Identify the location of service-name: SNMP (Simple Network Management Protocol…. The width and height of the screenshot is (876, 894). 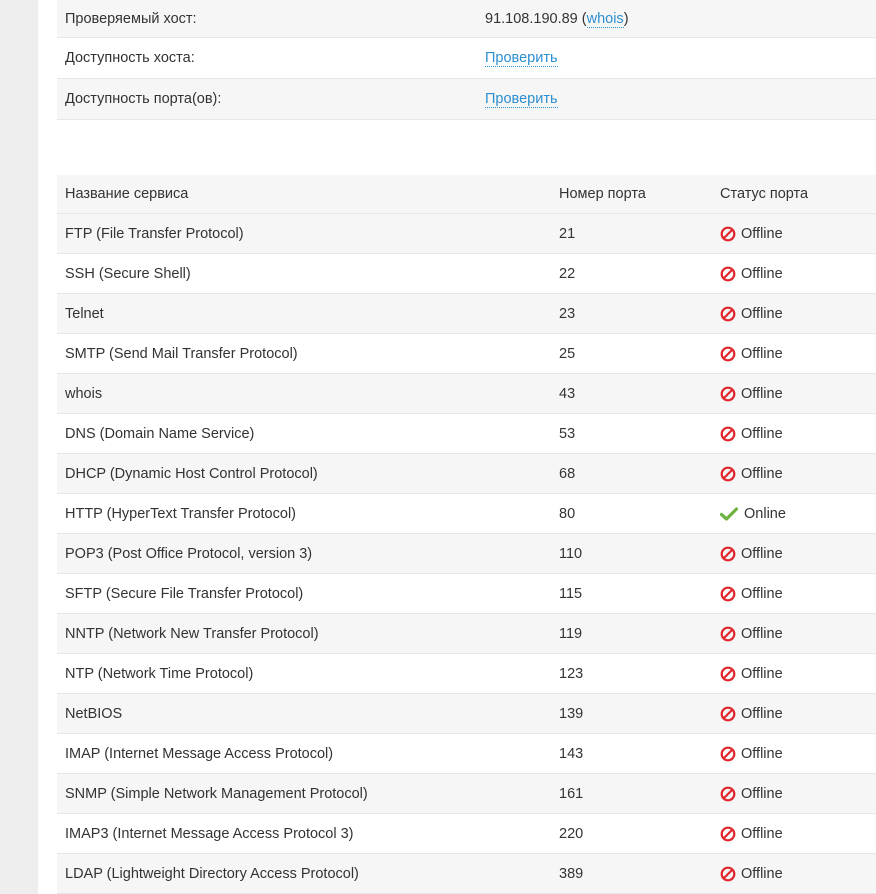
(216, 793).